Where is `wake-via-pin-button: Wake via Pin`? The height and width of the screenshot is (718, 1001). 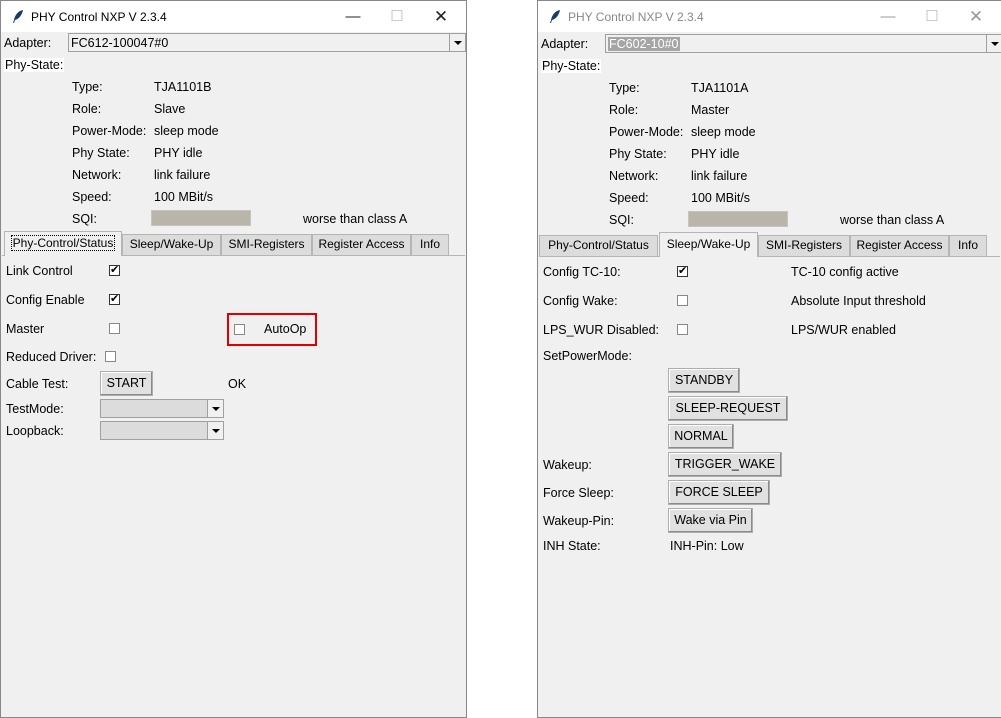 wake-via-pin-button: Wake via Pin is located at coordinates (710, 520).